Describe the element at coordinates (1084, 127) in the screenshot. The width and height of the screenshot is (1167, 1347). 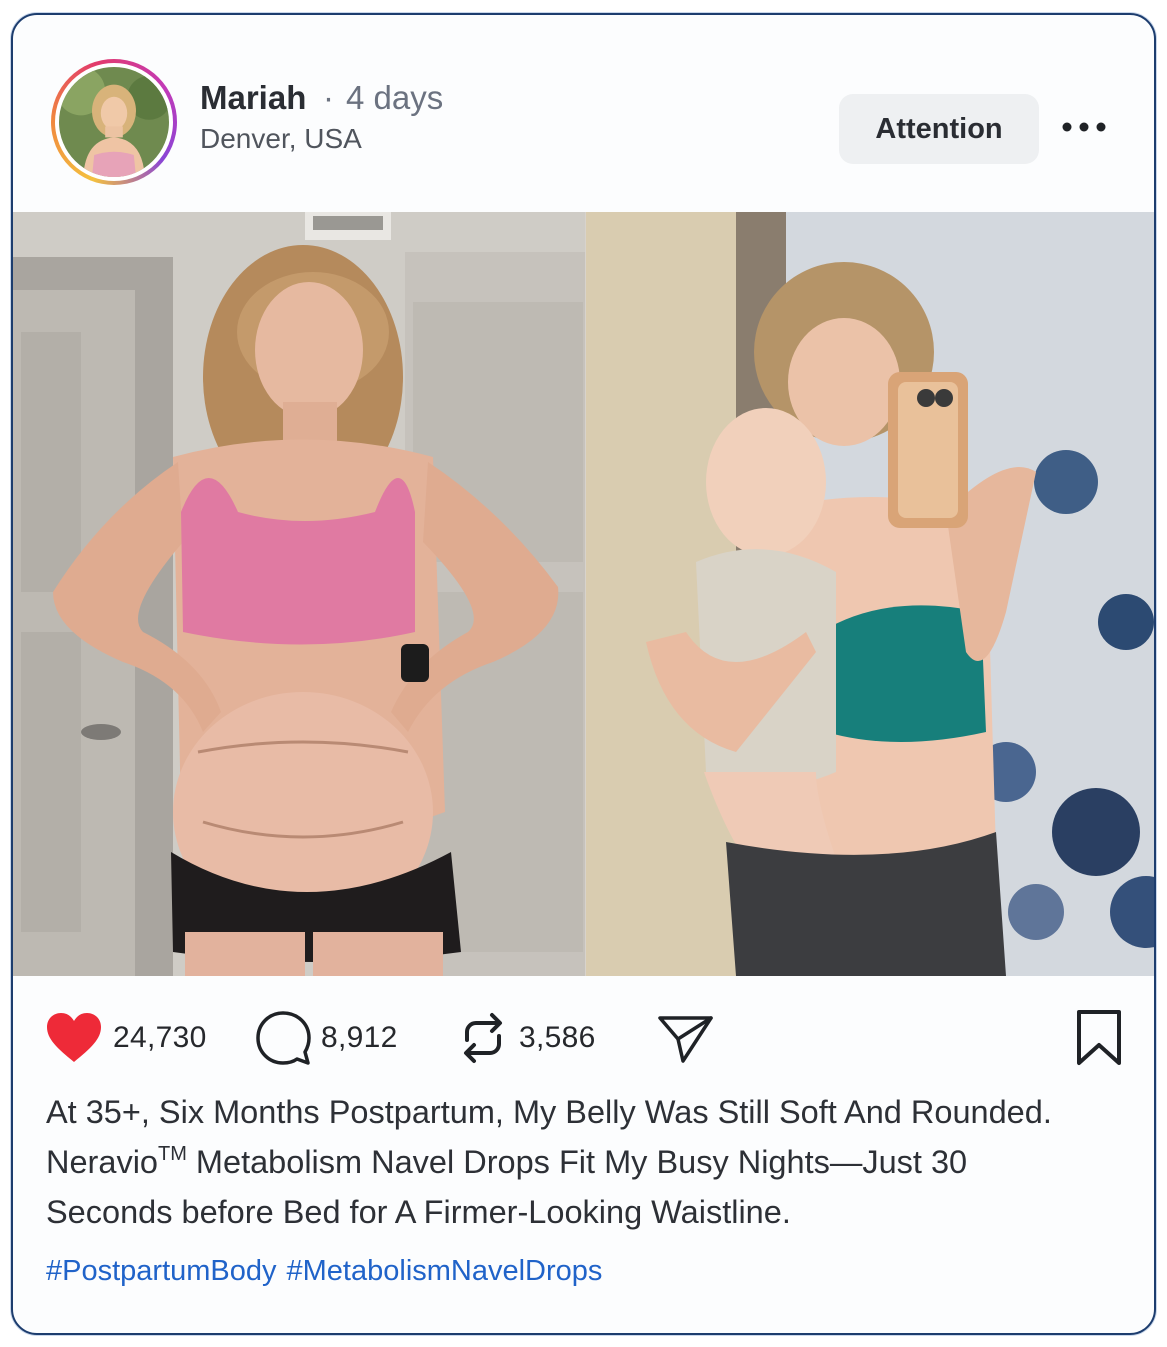
I see `more-dots-icon` at that location.